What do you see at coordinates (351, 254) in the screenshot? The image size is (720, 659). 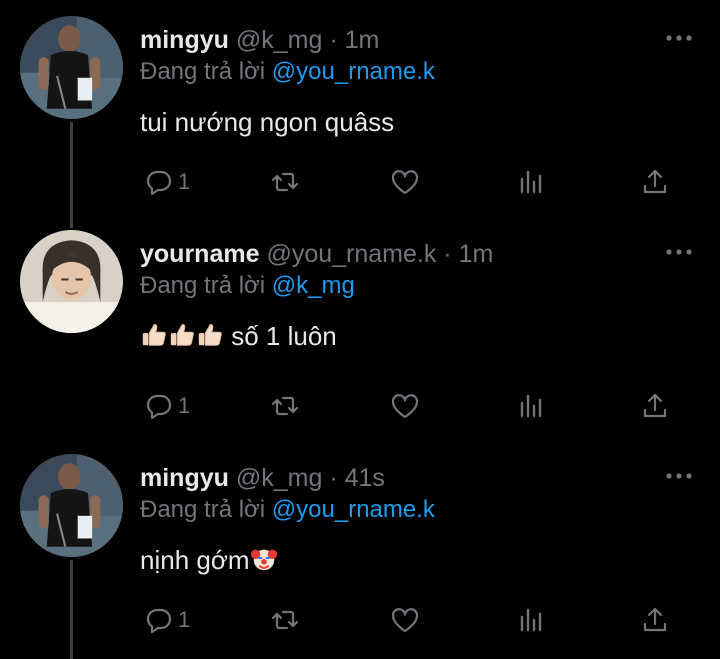 I see `handle: @you_rname.k` at bounding box center [351, 254].